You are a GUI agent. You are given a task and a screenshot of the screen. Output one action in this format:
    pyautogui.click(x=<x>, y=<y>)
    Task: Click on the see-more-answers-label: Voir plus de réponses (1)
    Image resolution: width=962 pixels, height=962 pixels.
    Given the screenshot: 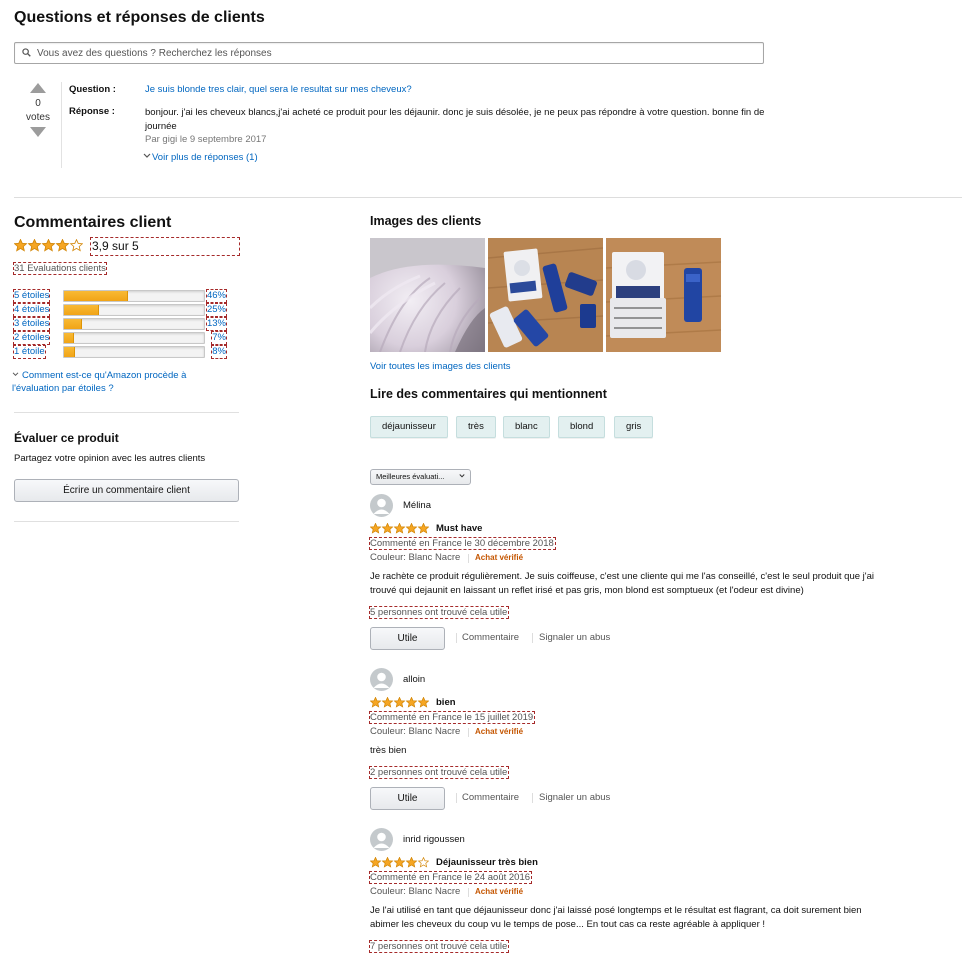 What is the action you would take?
    pyautogui.click(x=205, y=157)
    